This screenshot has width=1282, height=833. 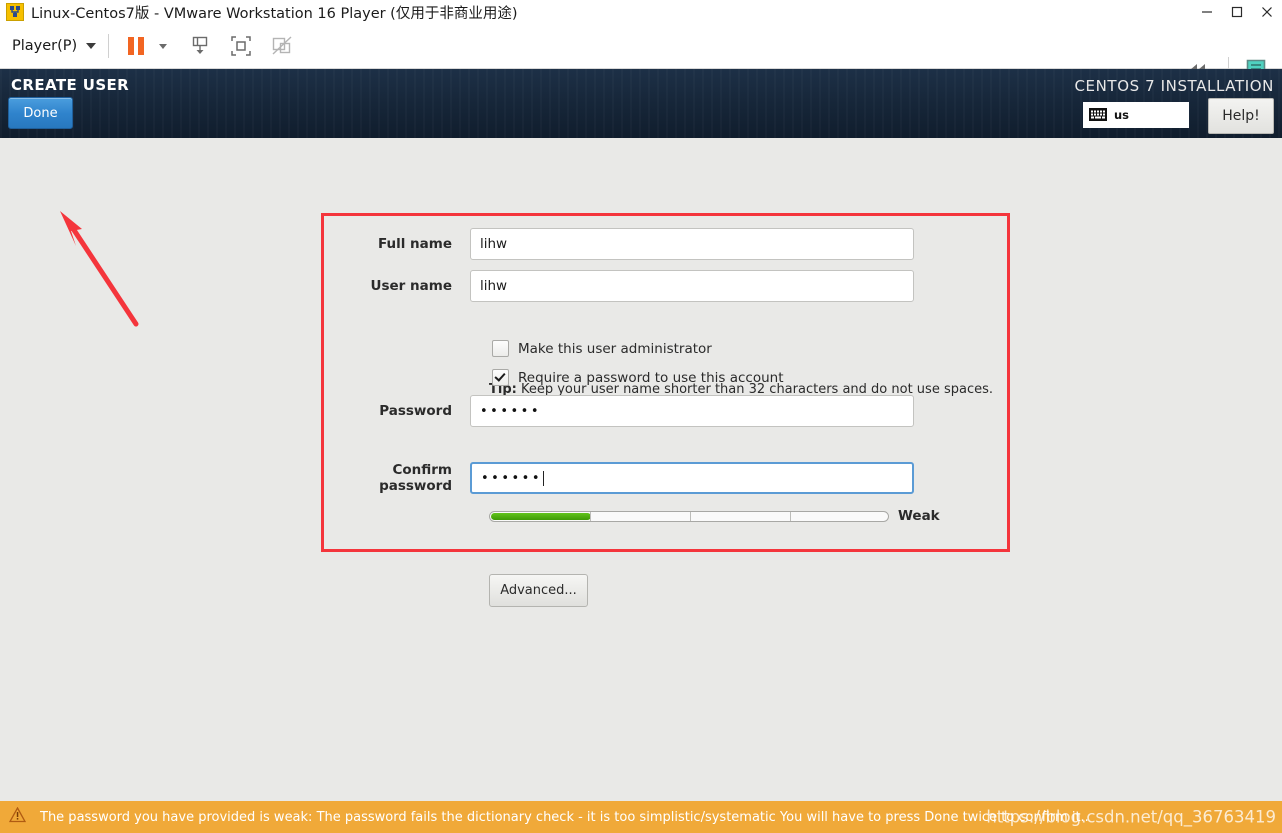 What do you see at coordinates (136, 46) in the screenshot?
I see `pause-icon` at bounding box center [136, 46].